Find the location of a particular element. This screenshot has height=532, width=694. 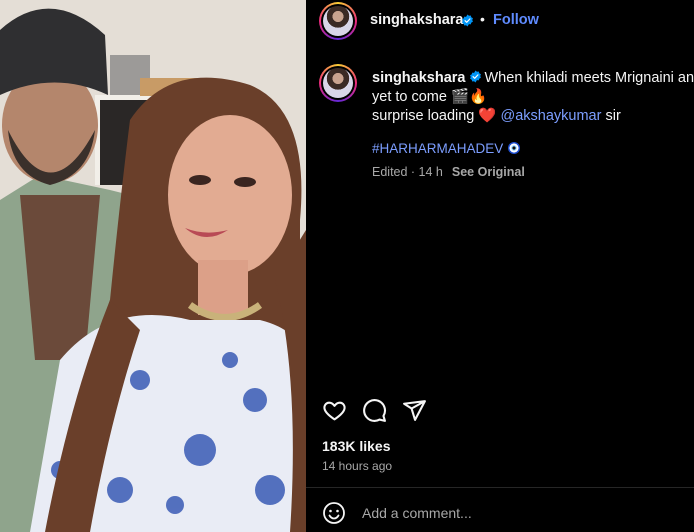

follow-button: Follow is located at coordinates (516, 20).